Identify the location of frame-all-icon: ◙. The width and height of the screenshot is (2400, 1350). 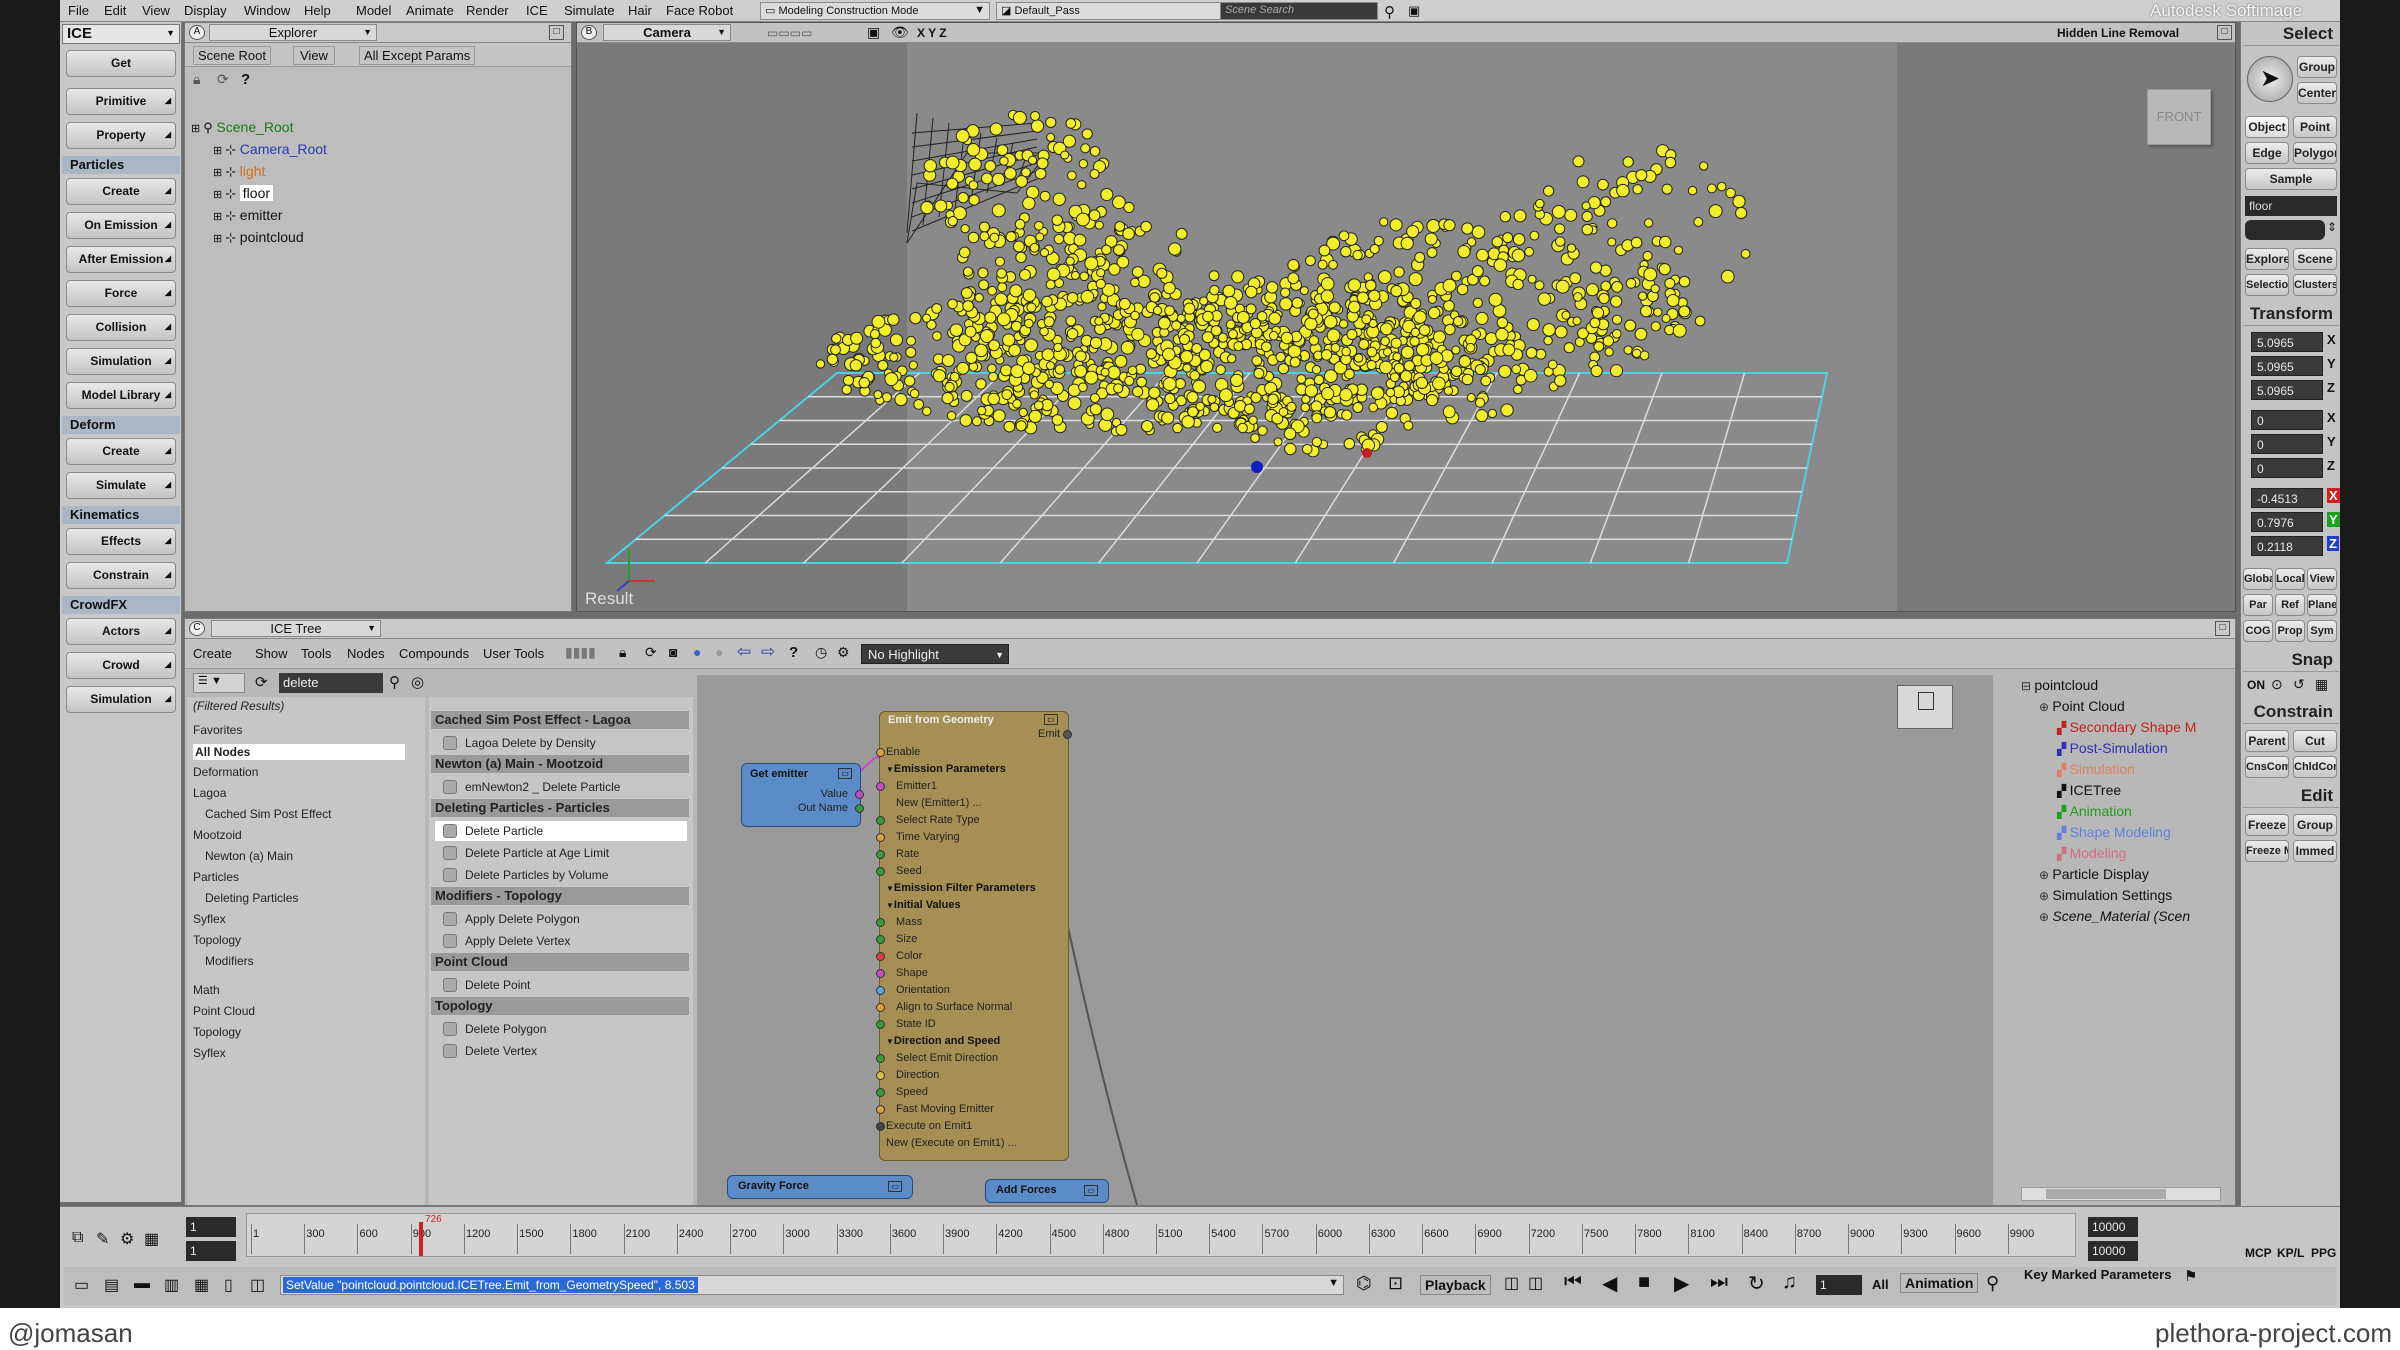
(673, 652).